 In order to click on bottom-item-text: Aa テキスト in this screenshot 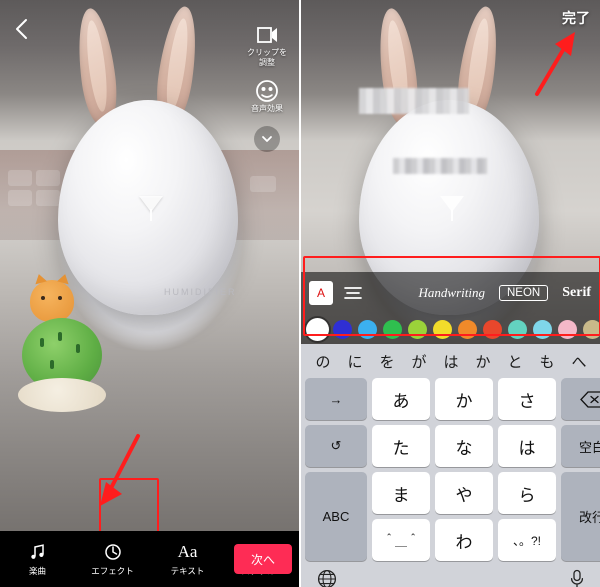, I will do `click(187, 559)`.